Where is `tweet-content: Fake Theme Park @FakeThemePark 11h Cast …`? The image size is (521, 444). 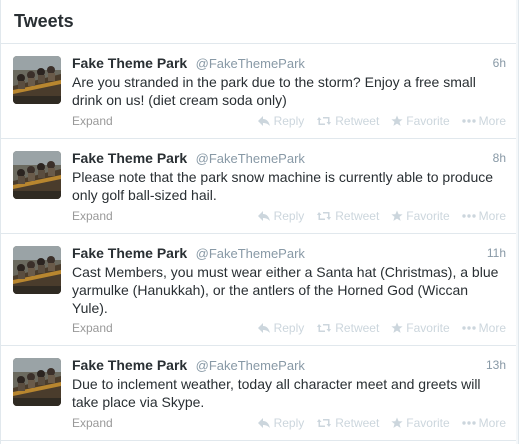
tweet-content: Fake Theme Park @FakeThemePark 11h Cast … is located at coordinates (289, 280).